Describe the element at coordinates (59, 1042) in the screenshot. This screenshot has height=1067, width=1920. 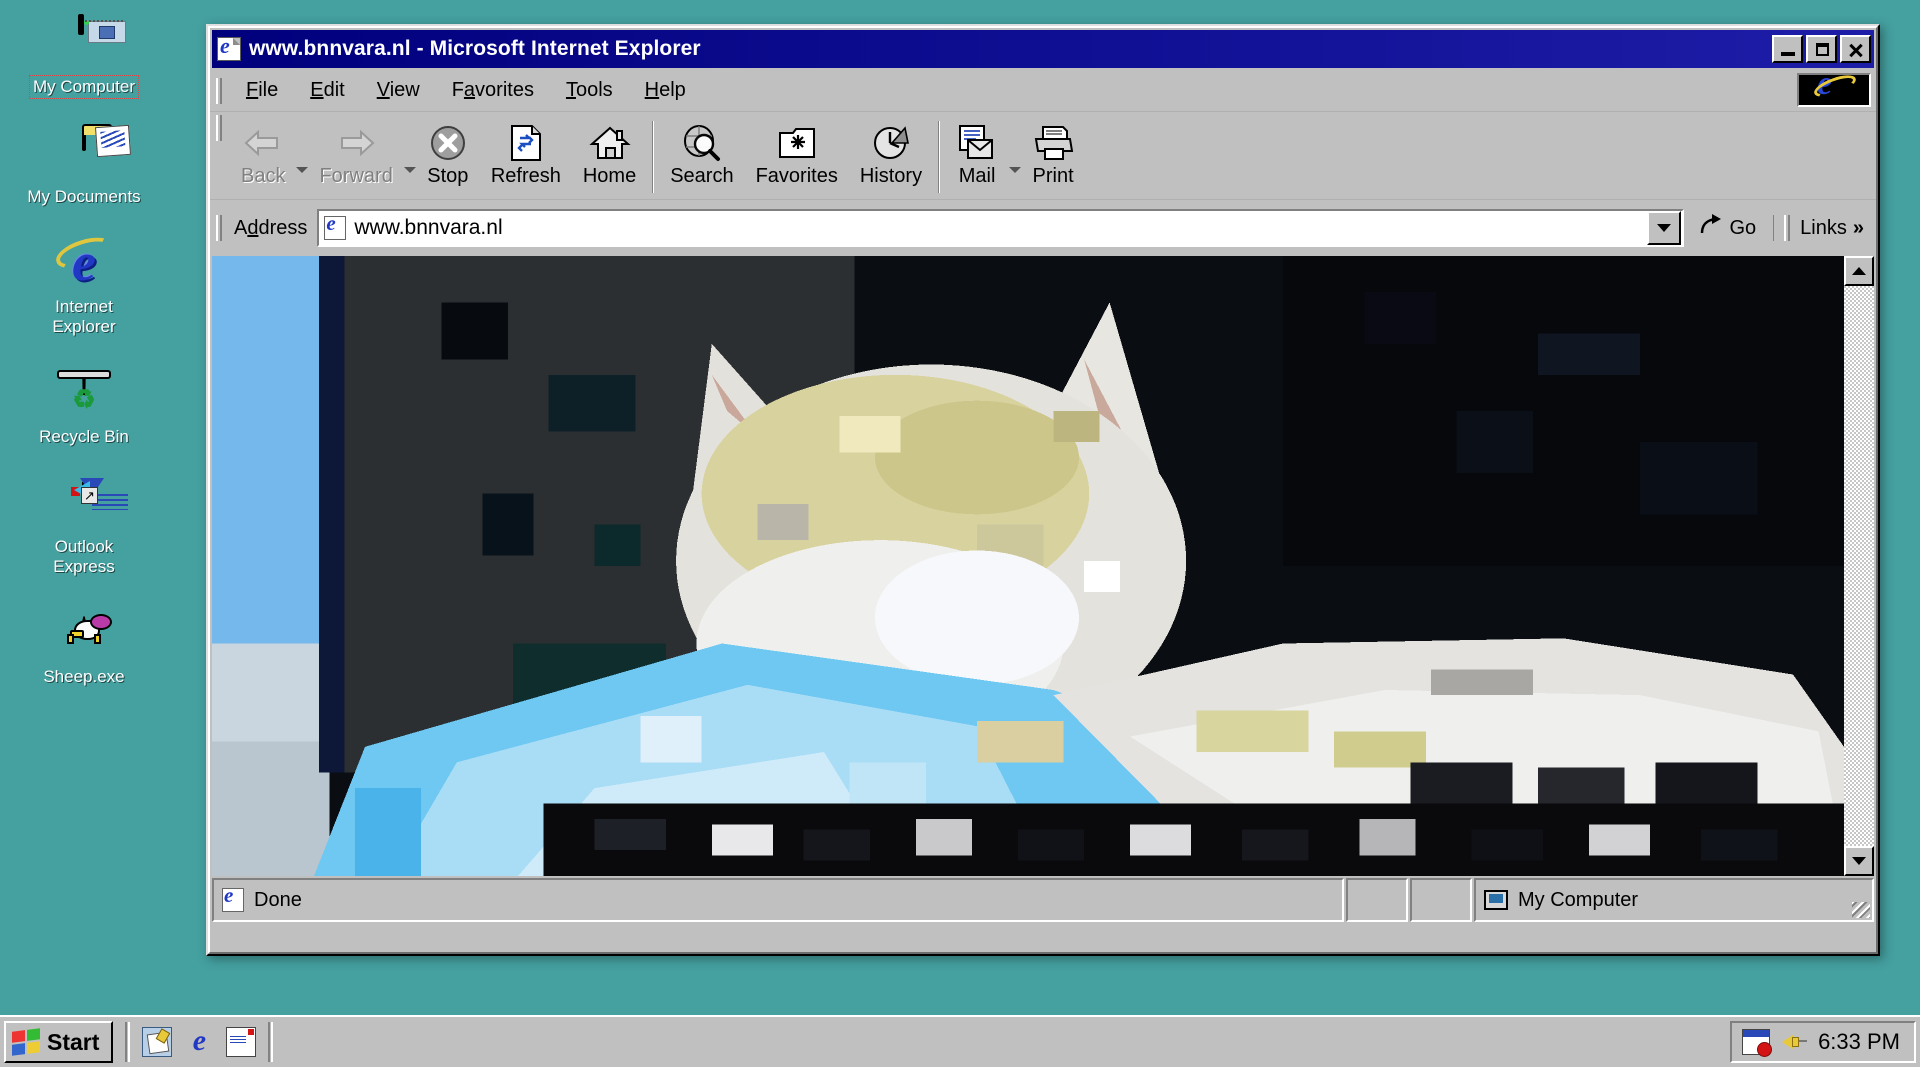
I see `start-button: Start` at that location.